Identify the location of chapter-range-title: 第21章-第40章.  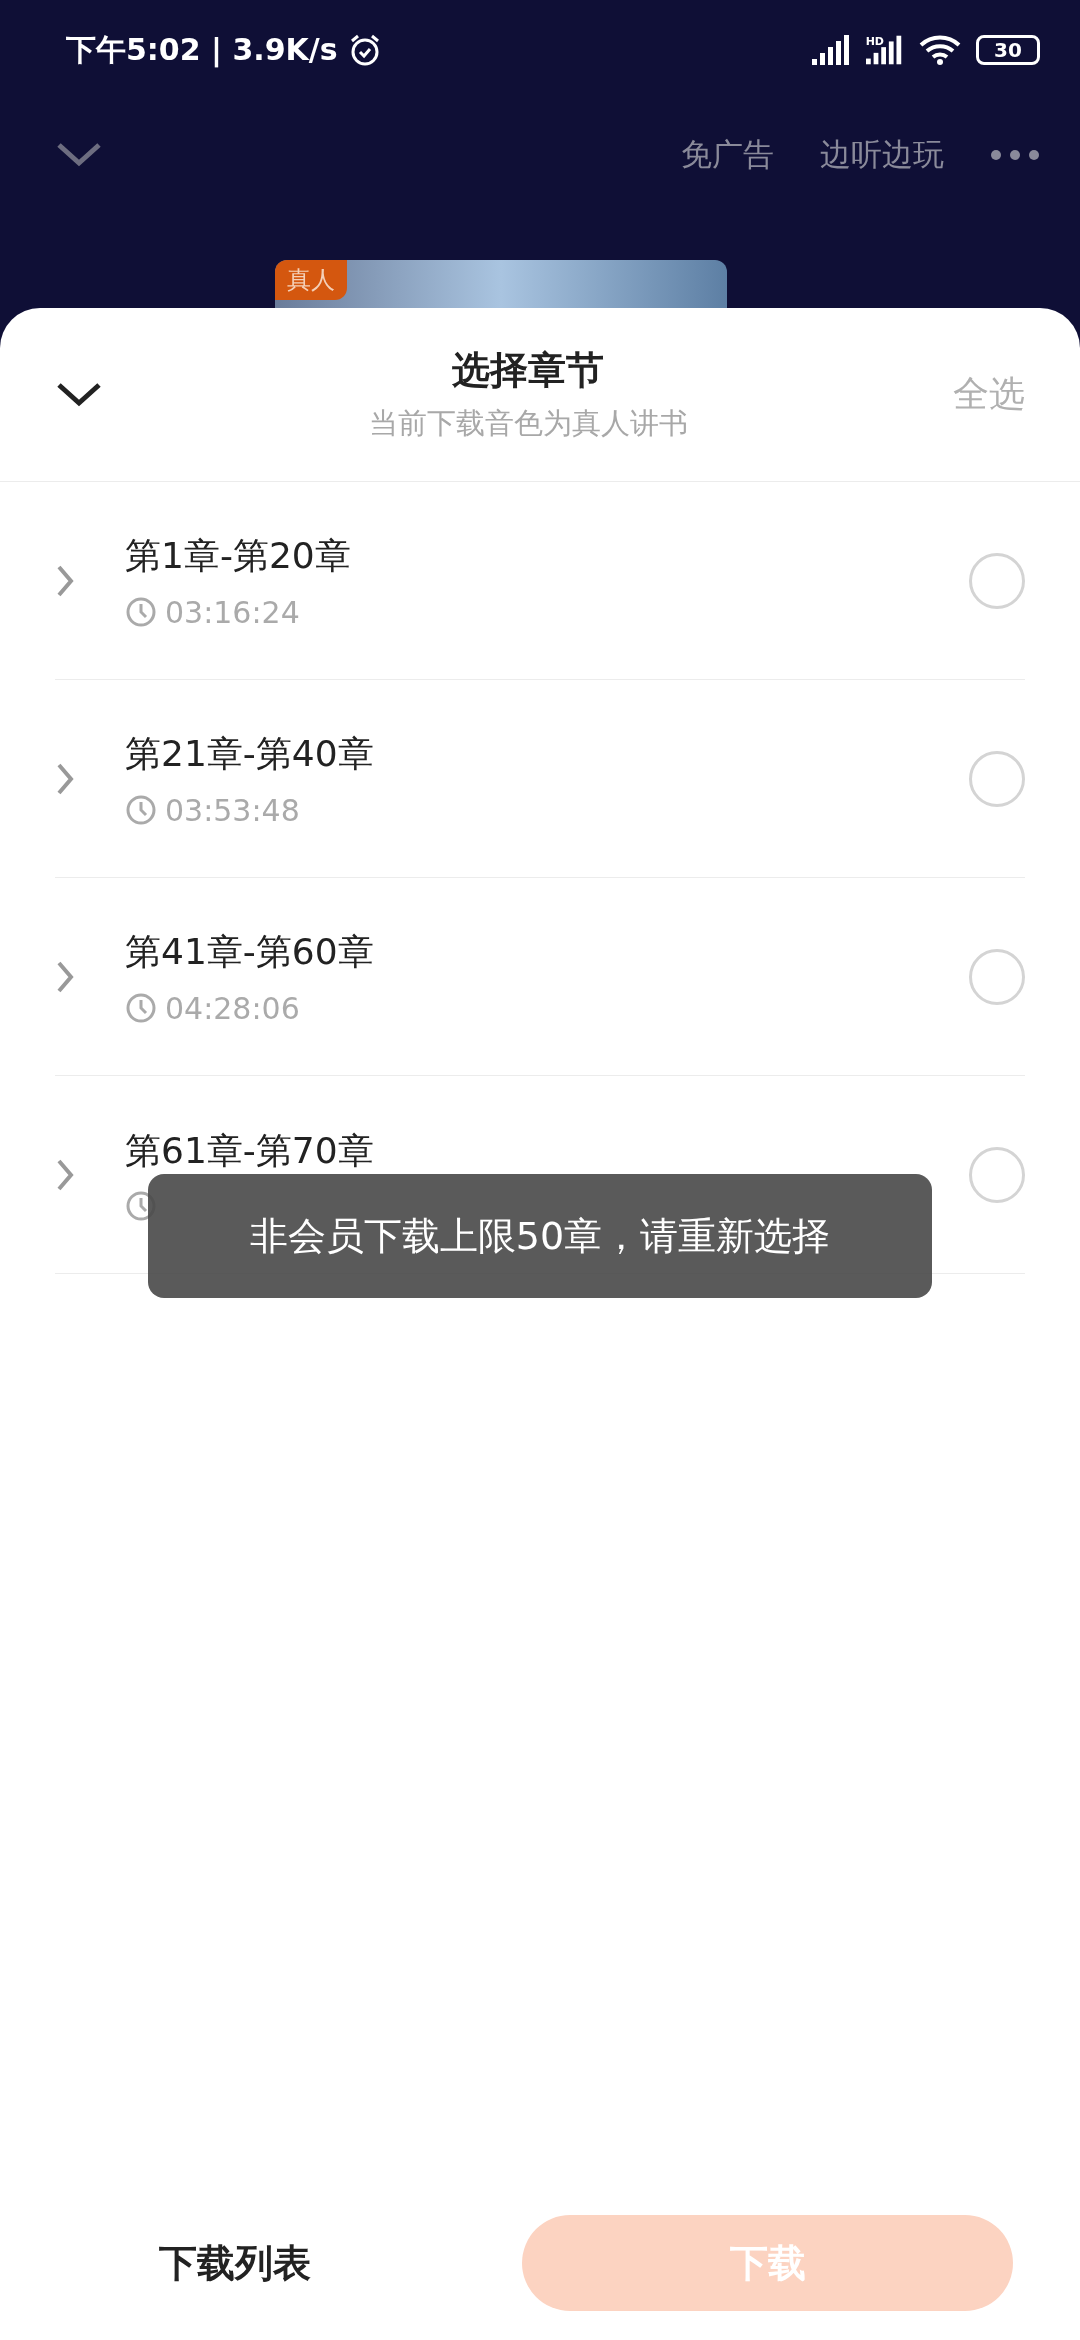
(250, 753).